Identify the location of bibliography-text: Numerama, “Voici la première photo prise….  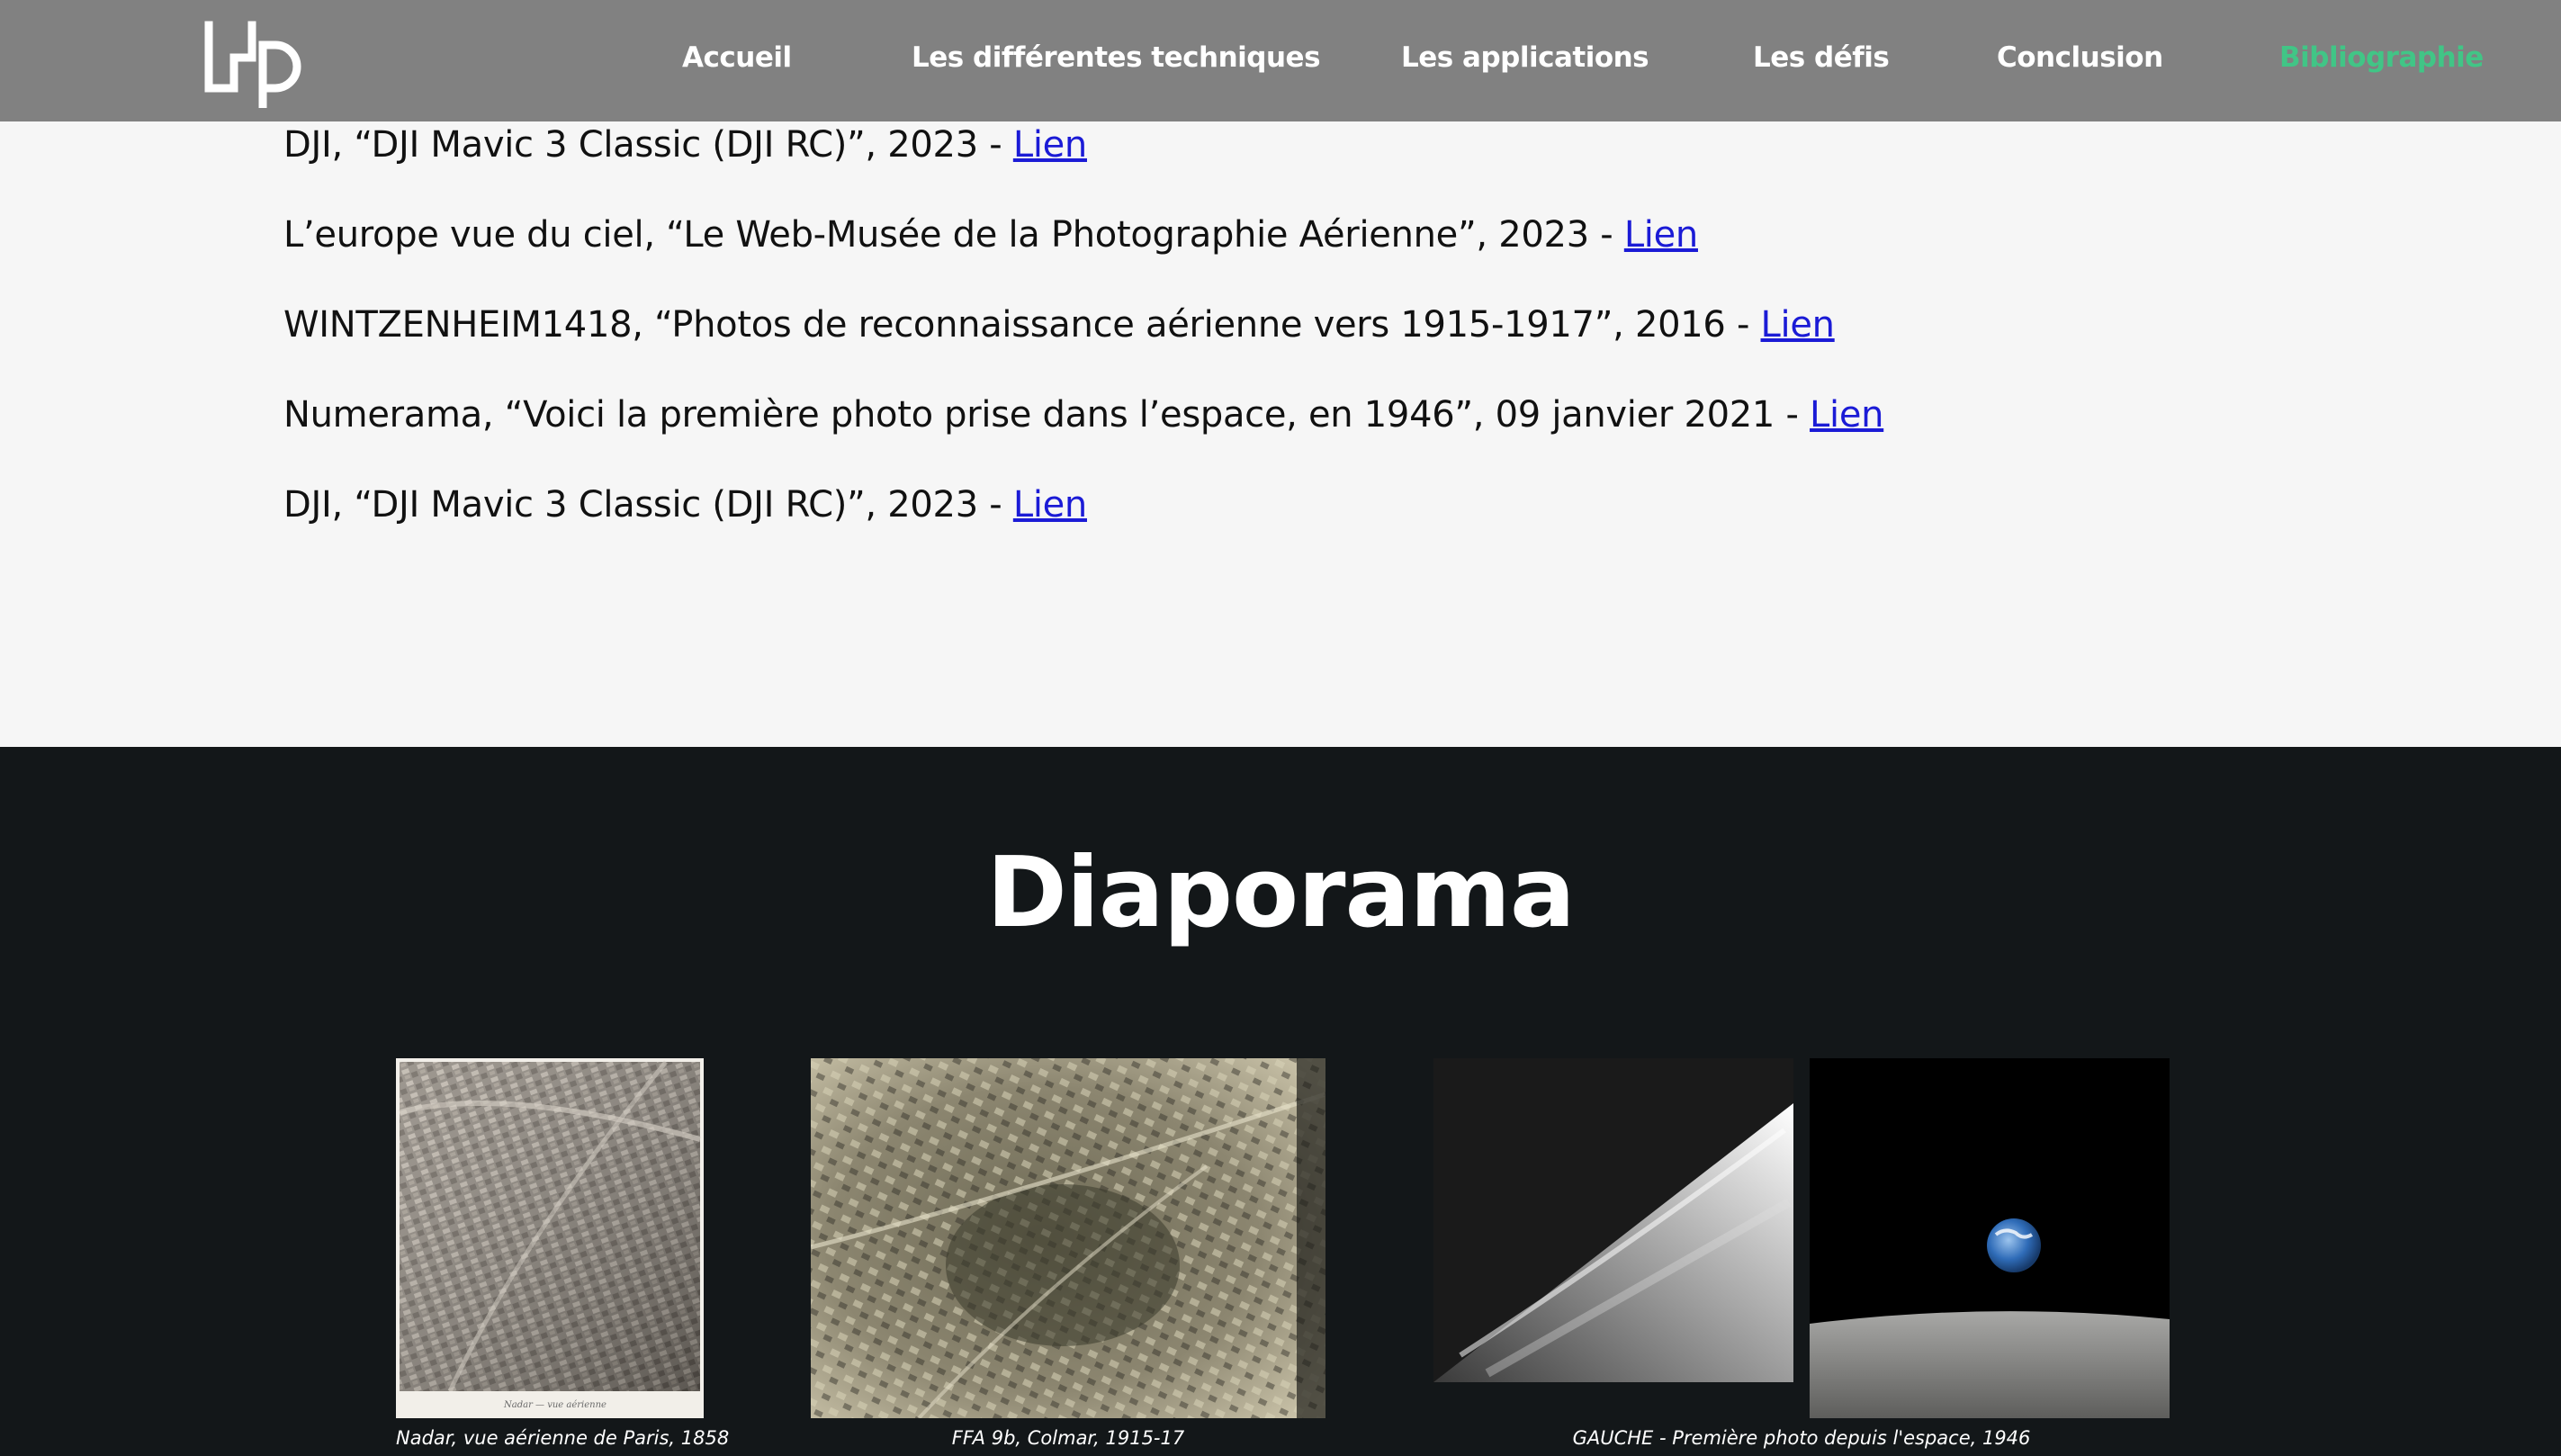
(1047, 415).